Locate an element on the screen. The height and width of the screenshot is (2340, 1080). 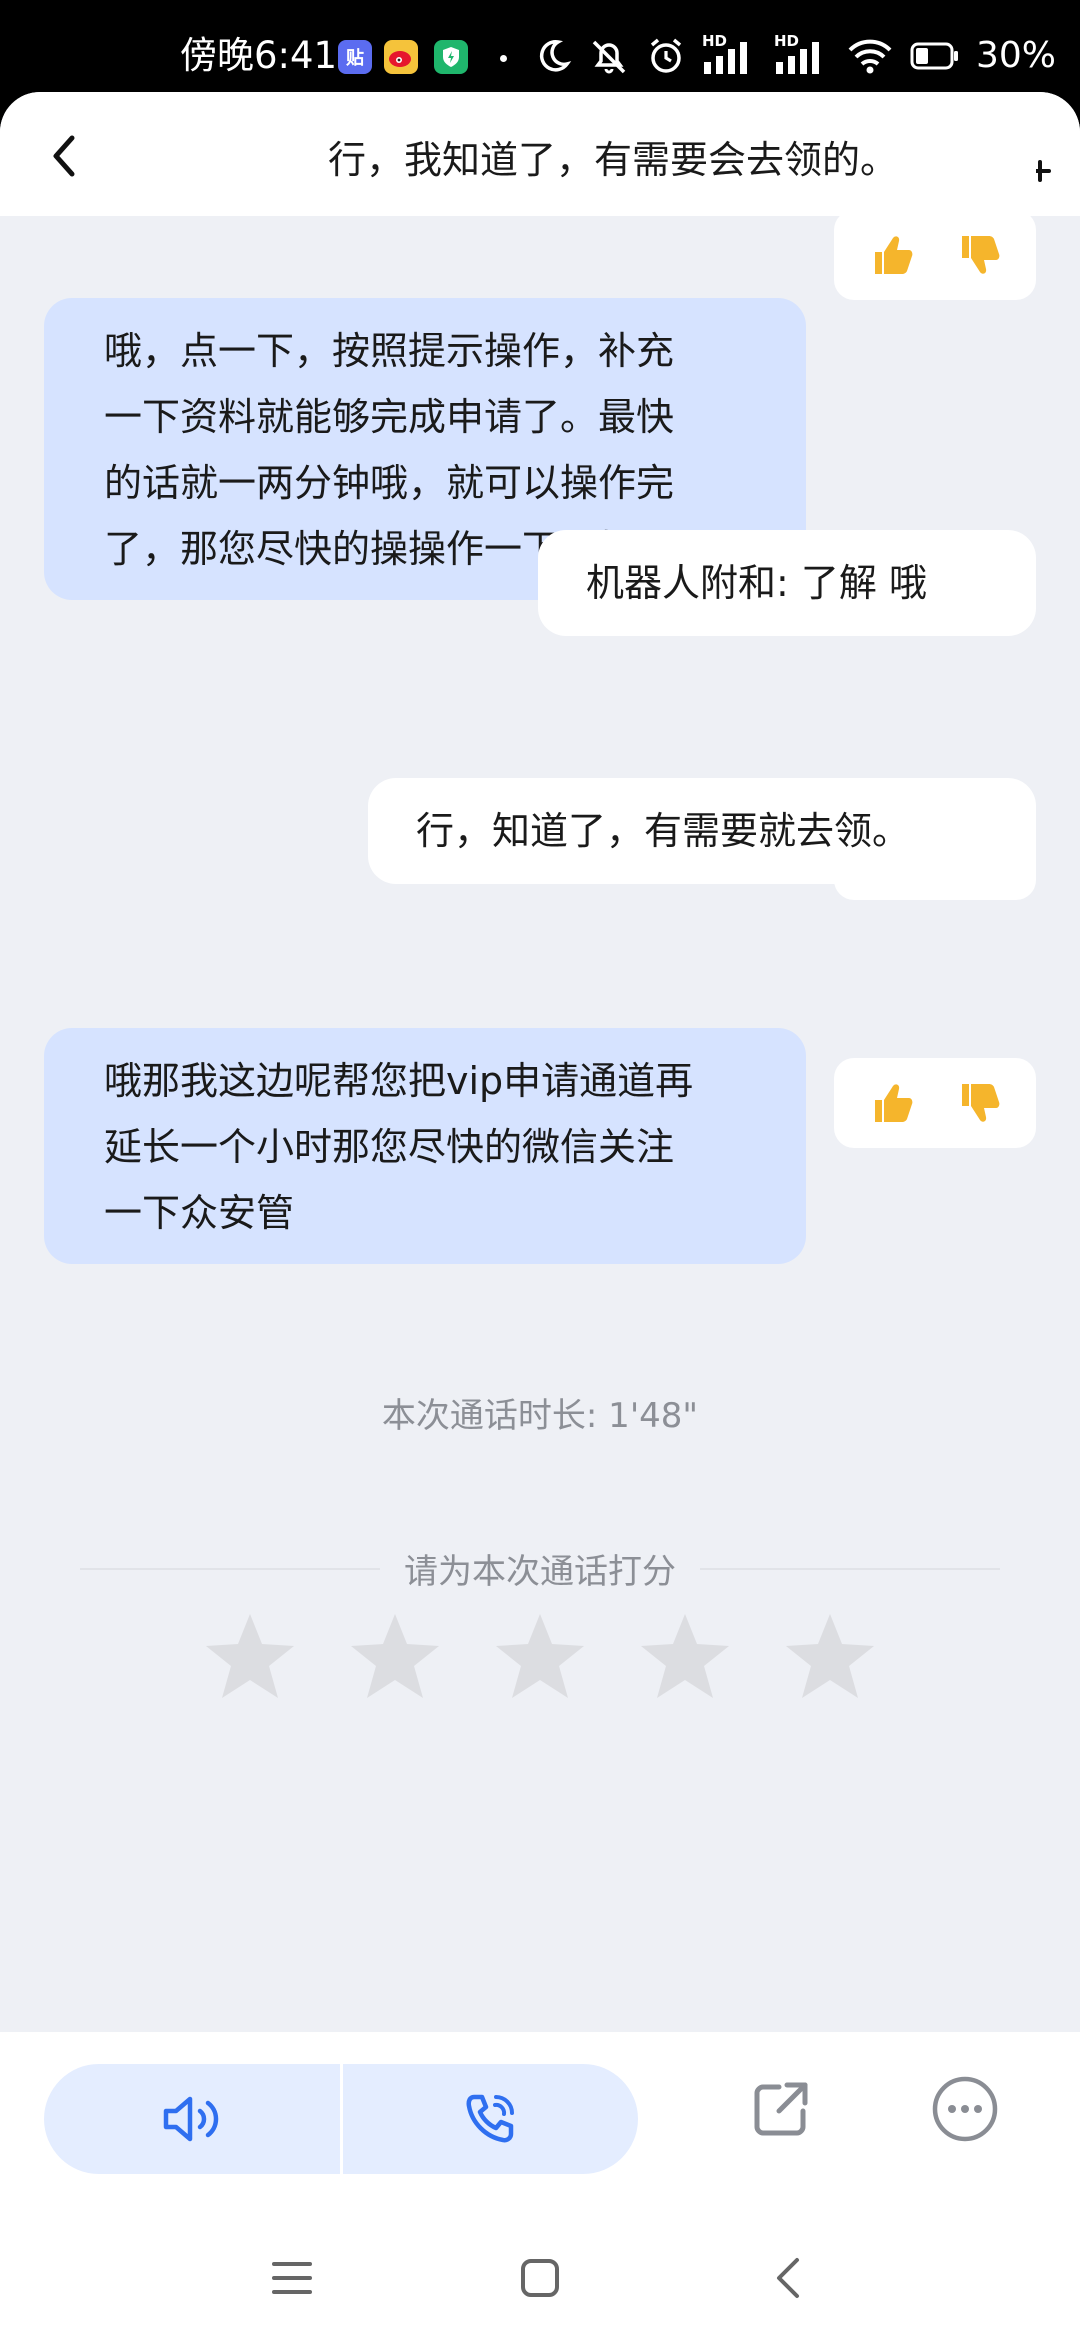
message-text: 行，我知道了，有需要会去领的。 is located at coordinates (613, 160).